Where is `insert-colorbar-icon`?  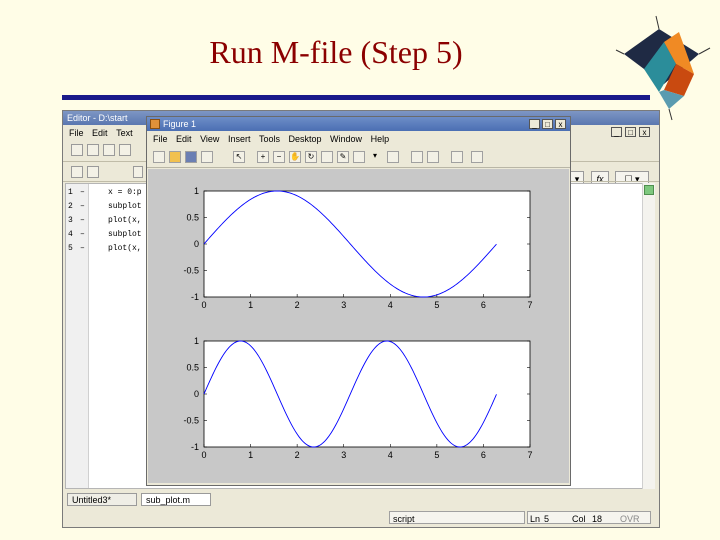
insert-colorbar-icon is located at coordinates (393, 157).